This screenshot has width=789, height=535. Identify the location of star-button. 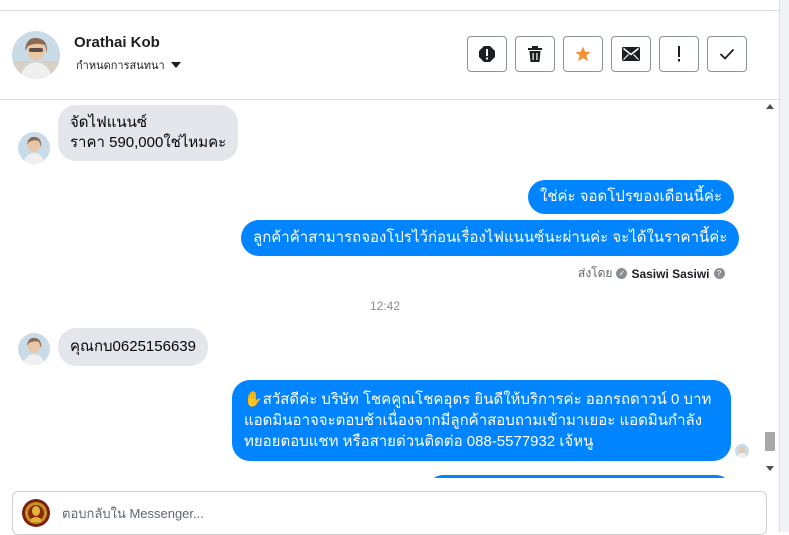
(583, 54).